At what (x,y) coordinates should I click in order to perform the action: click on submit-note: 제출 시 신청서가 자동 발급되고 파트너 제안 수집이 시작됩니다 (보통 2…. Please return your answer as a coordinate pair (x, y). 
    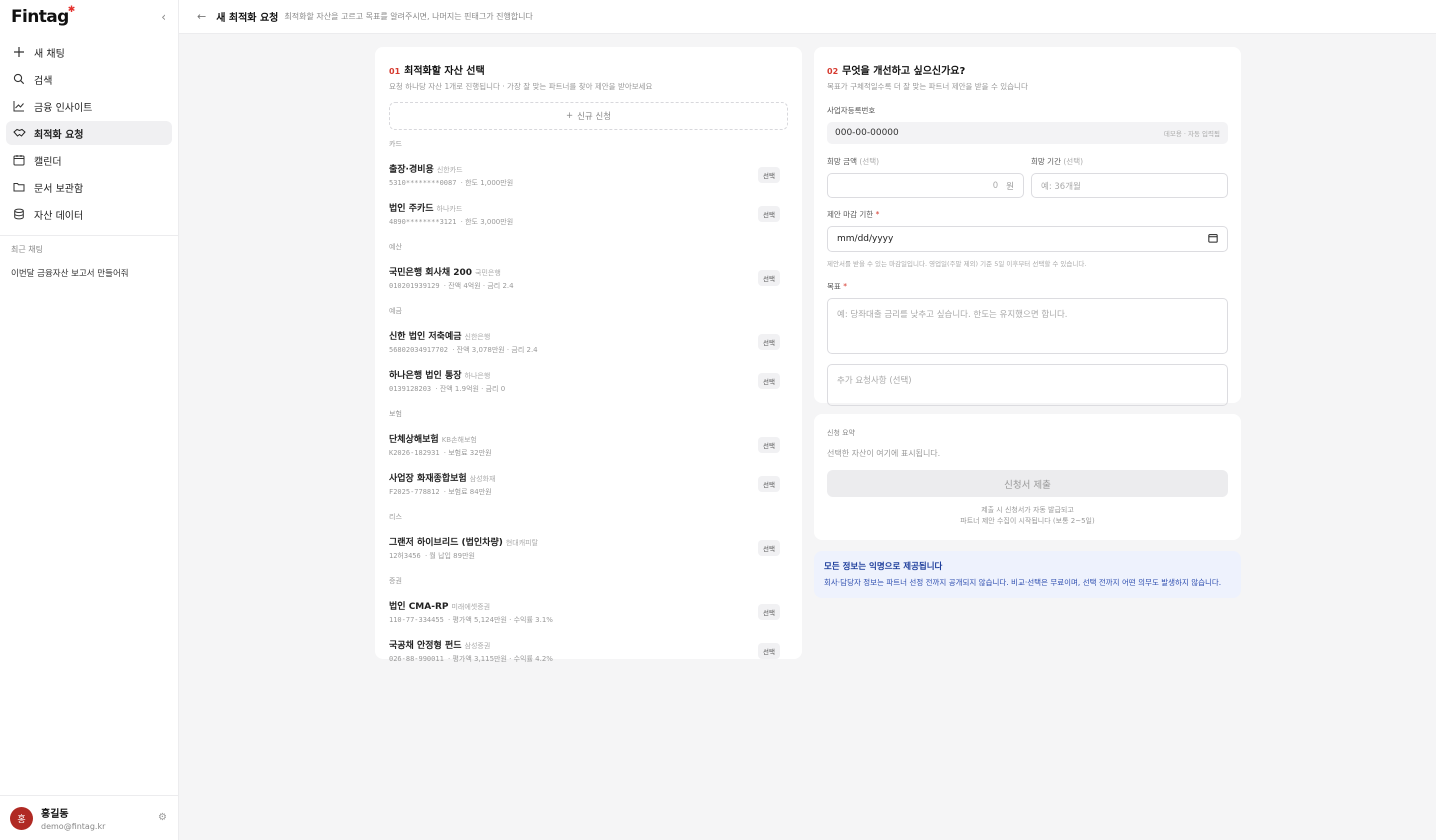
    Looking at the image, I should click on (1027, 515).